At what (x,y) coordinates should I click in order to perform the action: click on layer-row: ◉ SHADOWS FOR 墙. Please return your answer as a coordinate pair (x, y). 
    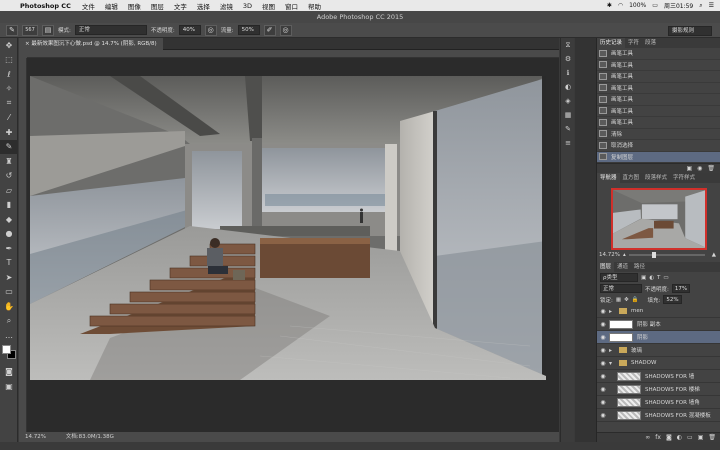
    Looking at the image, I should click on (658, 376).